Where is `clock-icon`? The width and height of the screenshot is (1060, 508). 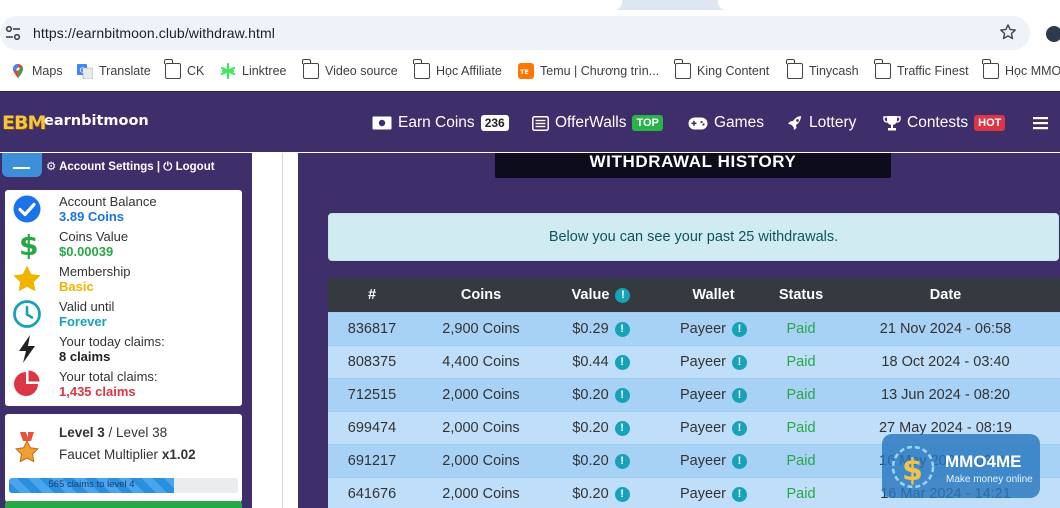 clock-icon is located at coordinates (27, 314).